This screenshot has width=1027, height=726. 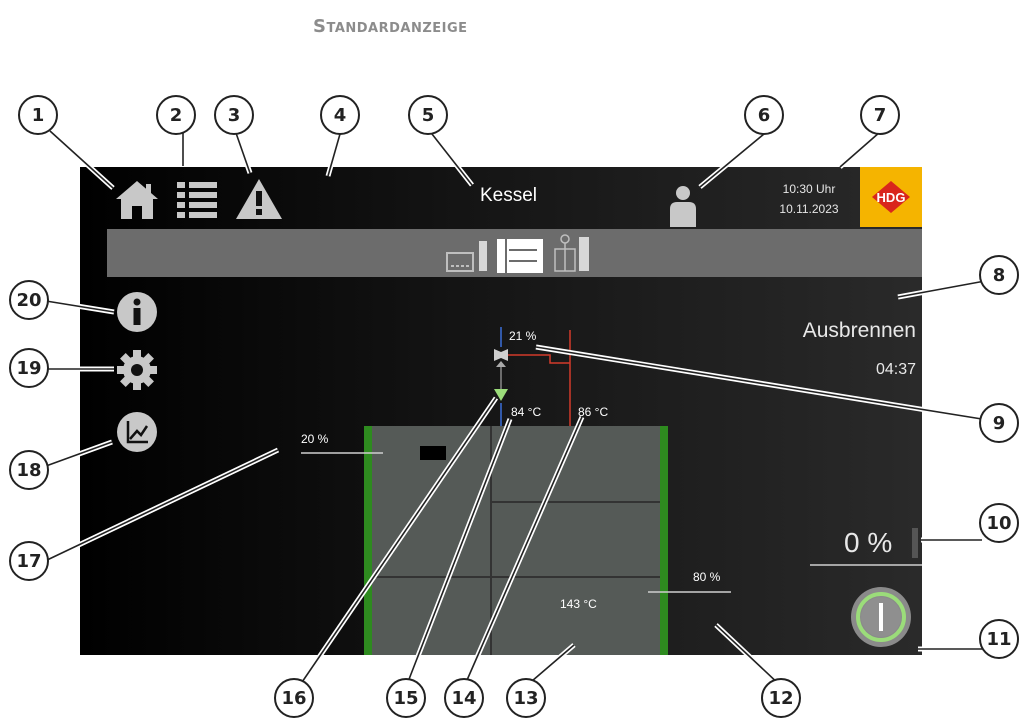 What do you see at coordinates (38, 115) in the screenshot?
I see `callout-1: 1` at bounding box center [38, 115].